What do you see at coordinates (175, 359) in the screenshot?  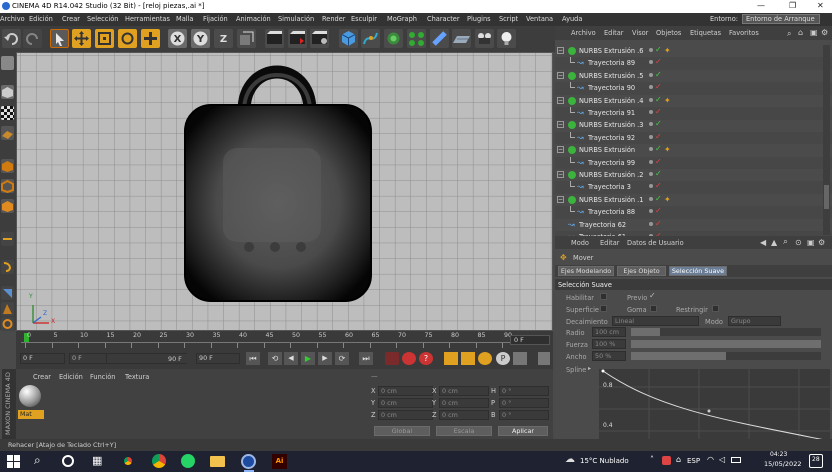 I see `max-frame-field: 90 F` at bounding box center [175, 359].